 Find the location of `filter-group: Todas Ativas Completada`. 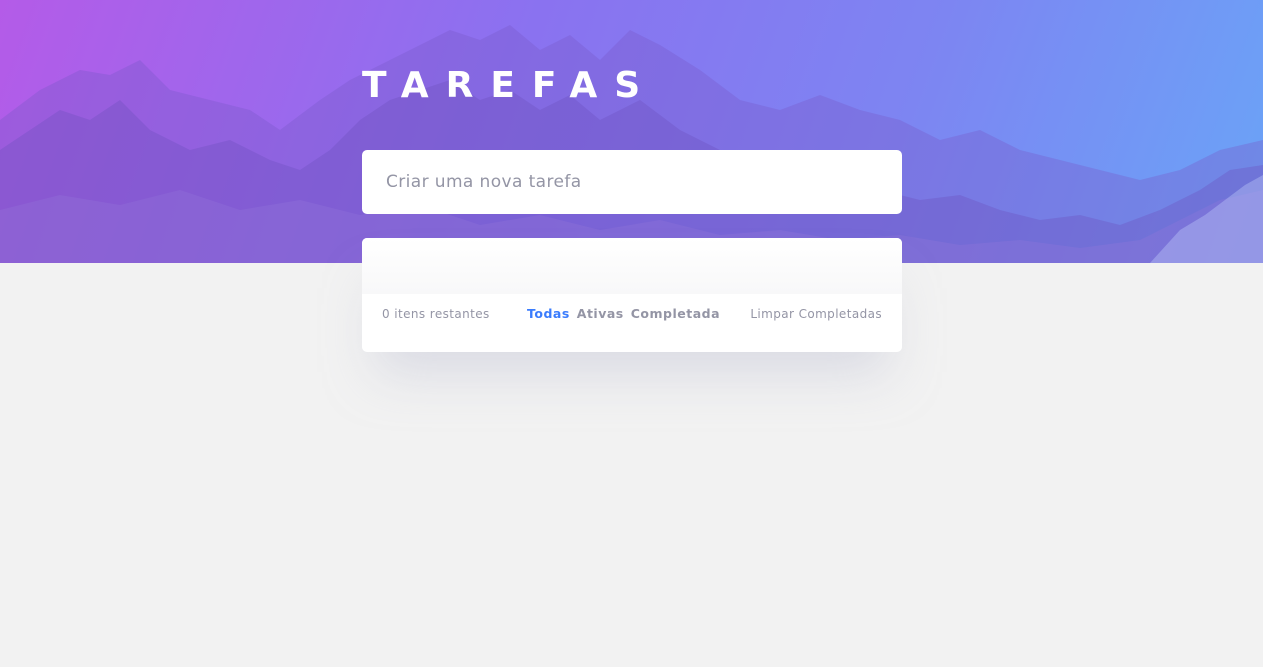

filter-group: Todas Ativas Completada is located at coordinates (623, 313).